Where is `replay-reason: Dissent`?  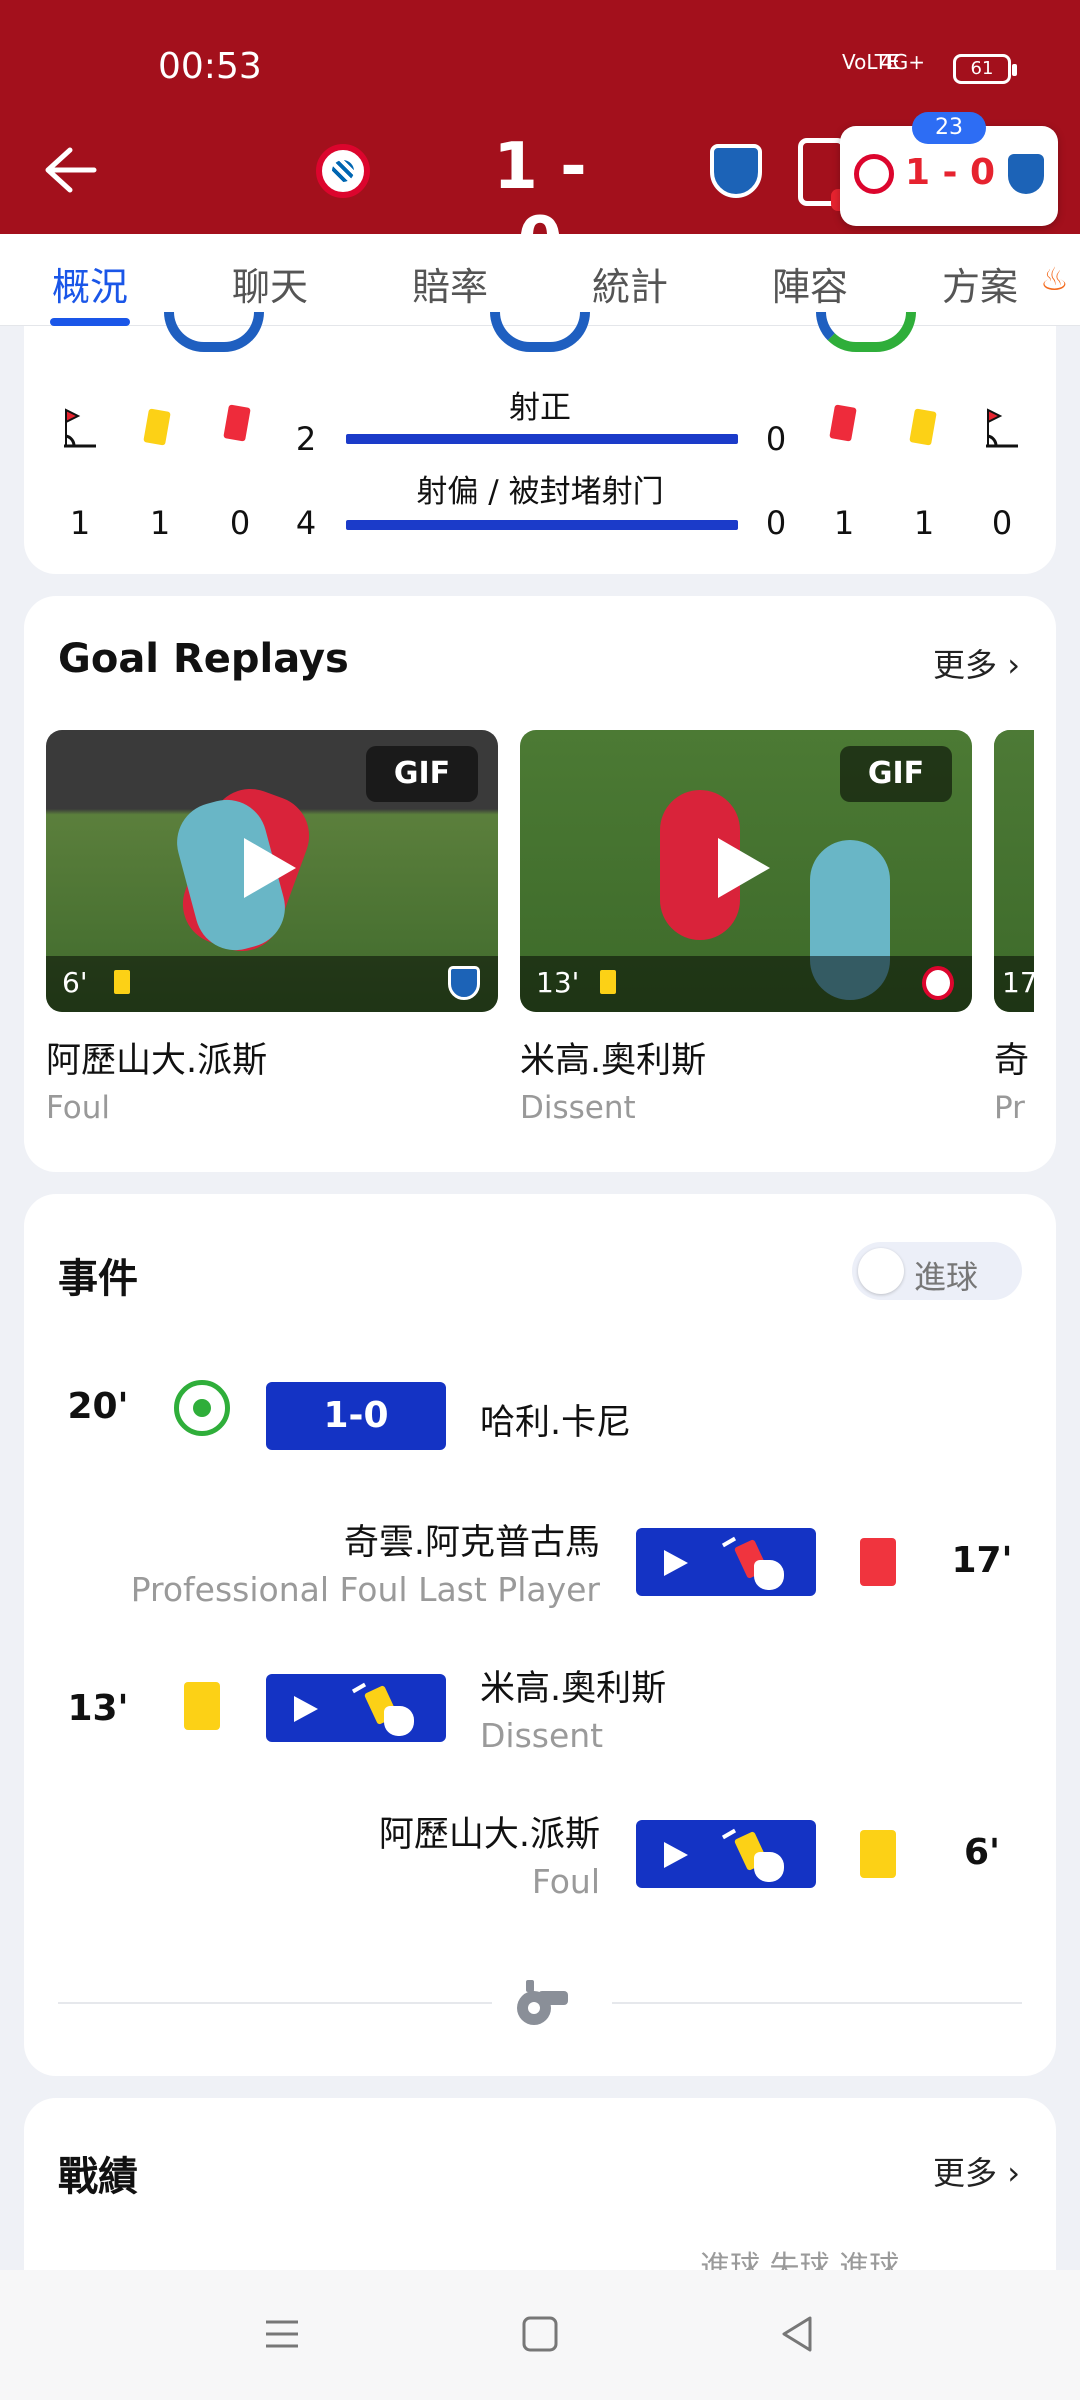 replay-reason: Dissent is located at coordinates (578, 1108).